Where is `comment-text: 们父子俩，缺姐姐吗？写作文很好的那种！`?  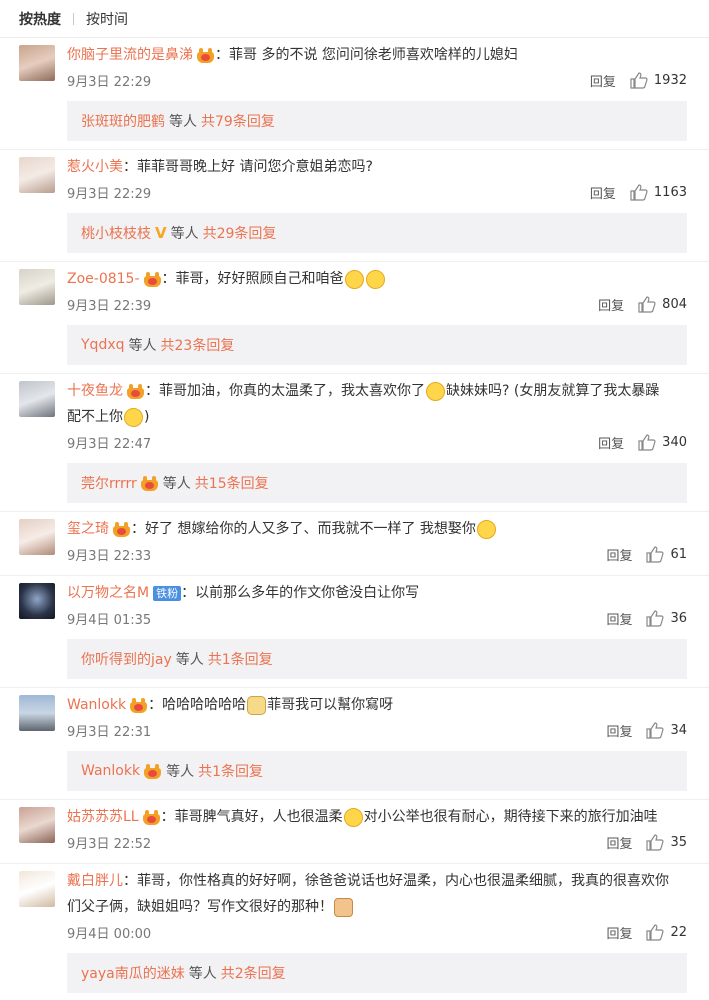 comment-text: 们父子俩，缺姐姐吗？写作文很好的那种！ is located at coordinates (200, 907).